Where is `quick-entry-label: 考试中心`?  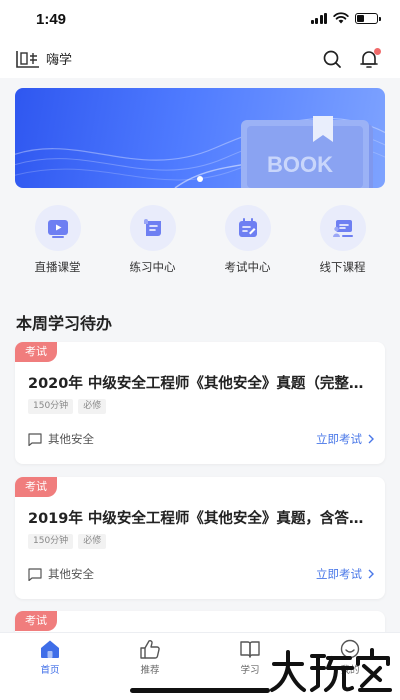
quick-entry-label: 考试中心 is located at coordinates (247, 267).